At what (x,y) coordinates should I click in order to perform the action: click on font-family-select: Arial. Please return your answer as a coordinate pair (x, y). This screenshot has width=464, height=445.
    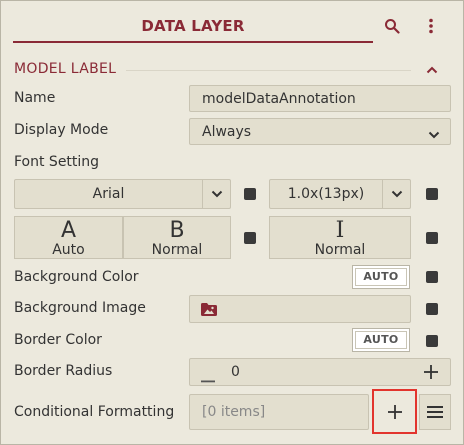
    Looking at the image, I should click on (122, 194).